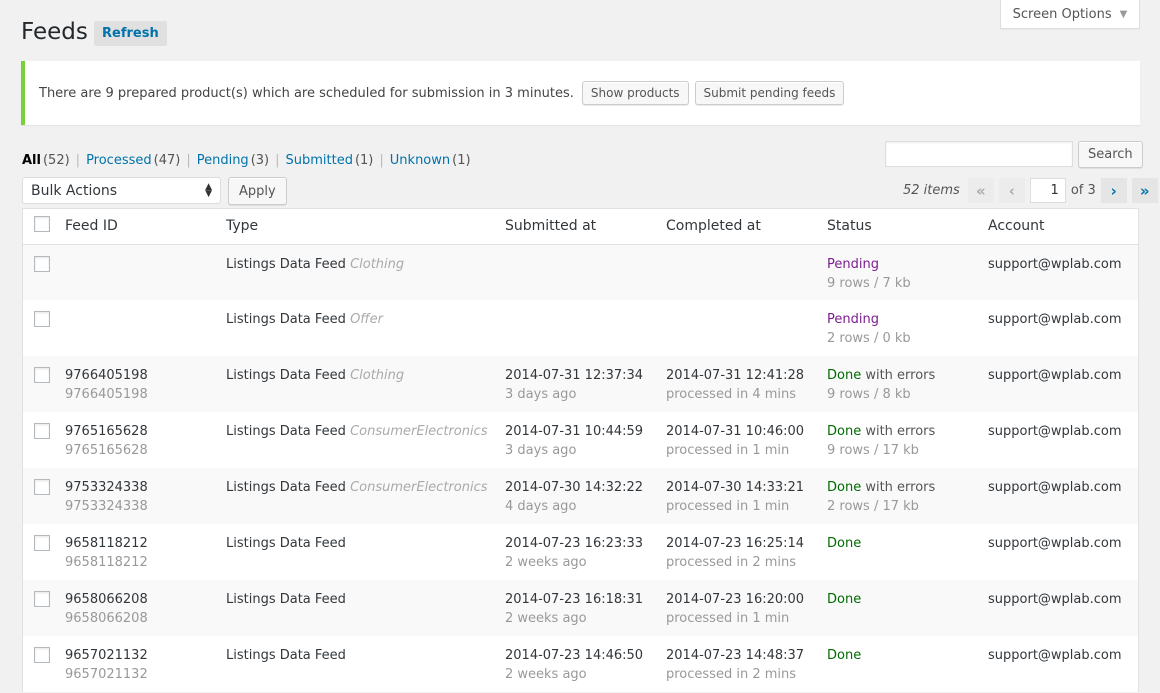  Describe the element at coordinates (106, 618) in the screenshot. I see `feed-id-secondary: 9658066208` at that location.